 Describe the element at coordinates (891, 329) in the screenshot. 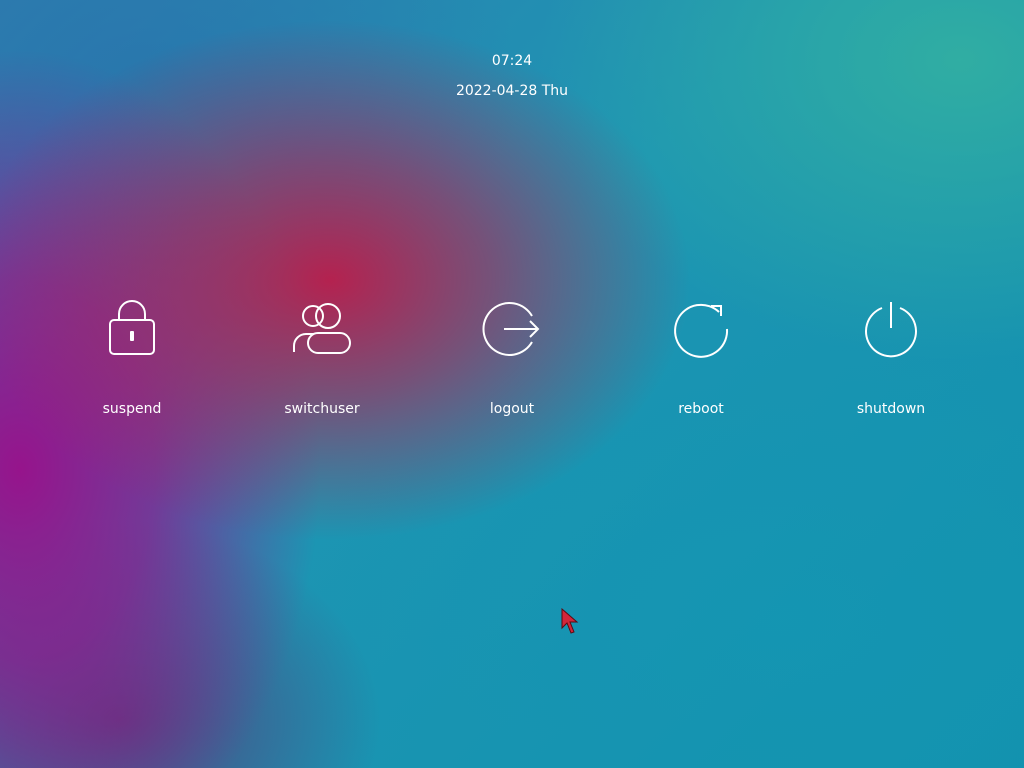

I see `power-icon` at that location.